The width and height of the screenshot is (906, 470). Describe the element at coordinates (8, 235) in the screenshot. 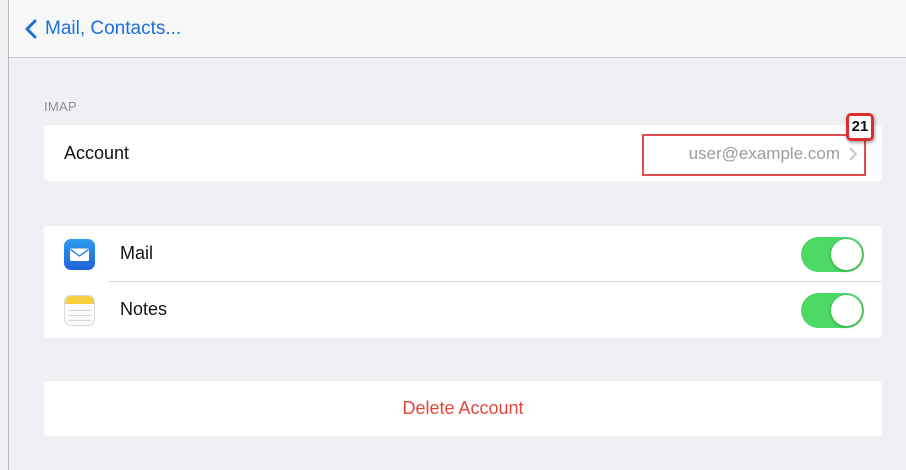

I see `window-edge` at that location.